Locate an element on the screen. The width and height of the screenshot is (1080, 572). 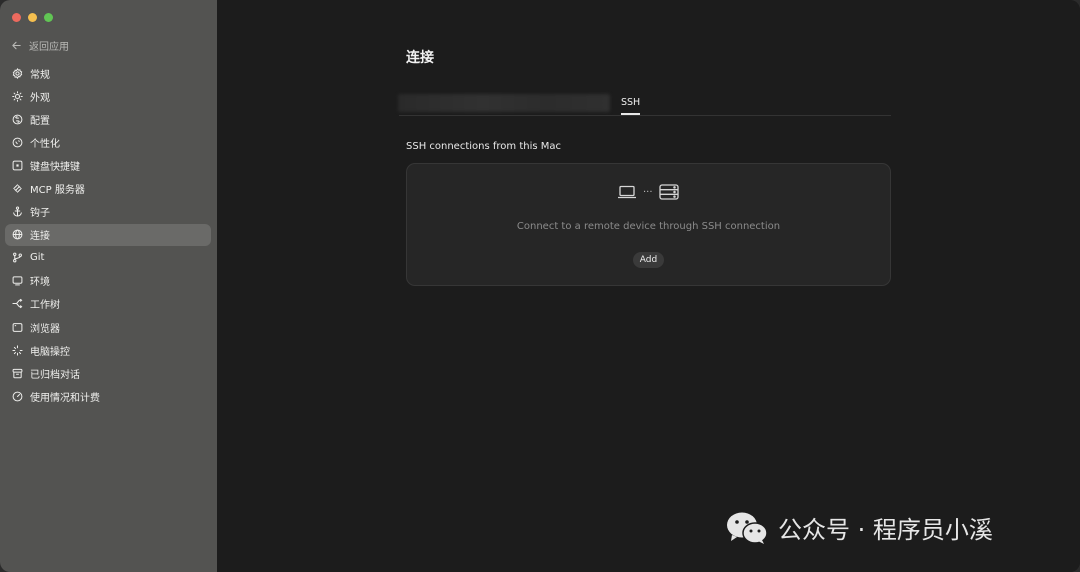
wechat-icon is located at coordinates (747, 528).